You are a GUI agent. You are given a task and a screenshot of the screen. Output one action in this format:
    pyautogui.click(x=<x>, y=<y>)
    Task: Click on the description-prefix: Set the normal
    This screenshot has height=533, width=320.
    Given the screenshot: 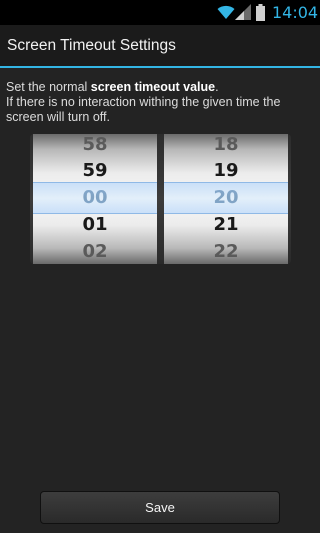 What is the action you would take?
    pyautogui.click(x=48, y=87)
    